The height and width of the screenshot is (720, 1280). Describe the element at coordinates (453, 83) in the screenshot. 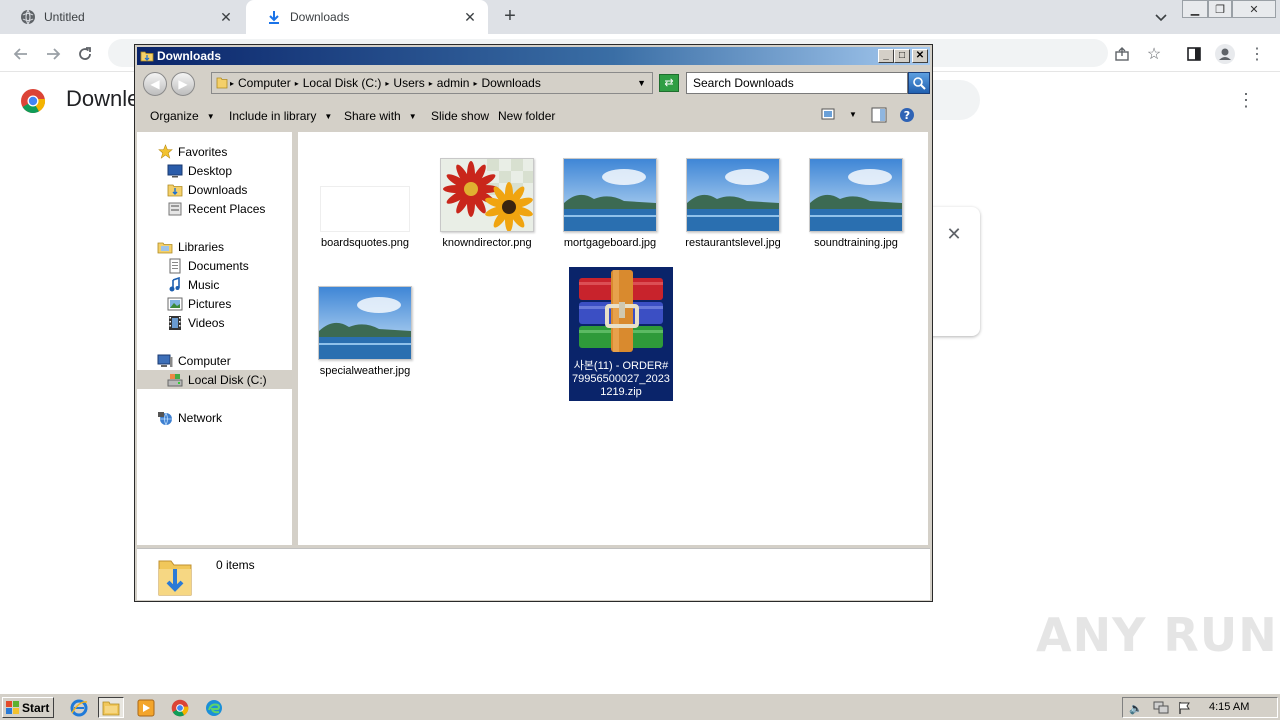

I see `breadcrumb-admin: admin` at that location.